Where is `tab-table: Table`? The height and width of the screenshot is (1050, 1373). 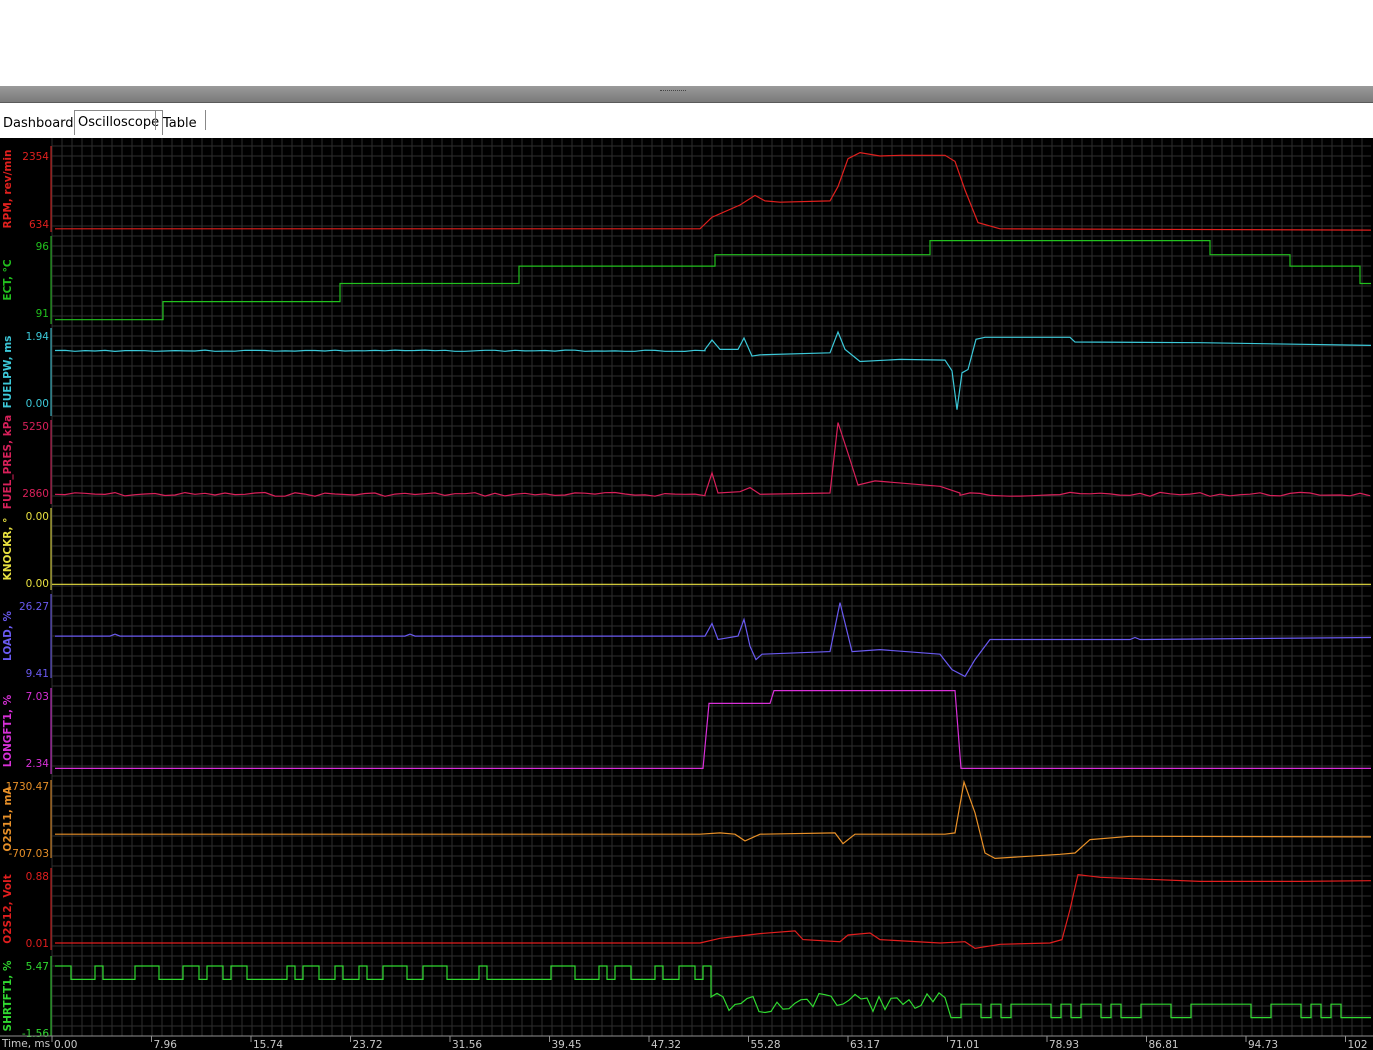 tab-table: Table is located at coordinates (180, 124).